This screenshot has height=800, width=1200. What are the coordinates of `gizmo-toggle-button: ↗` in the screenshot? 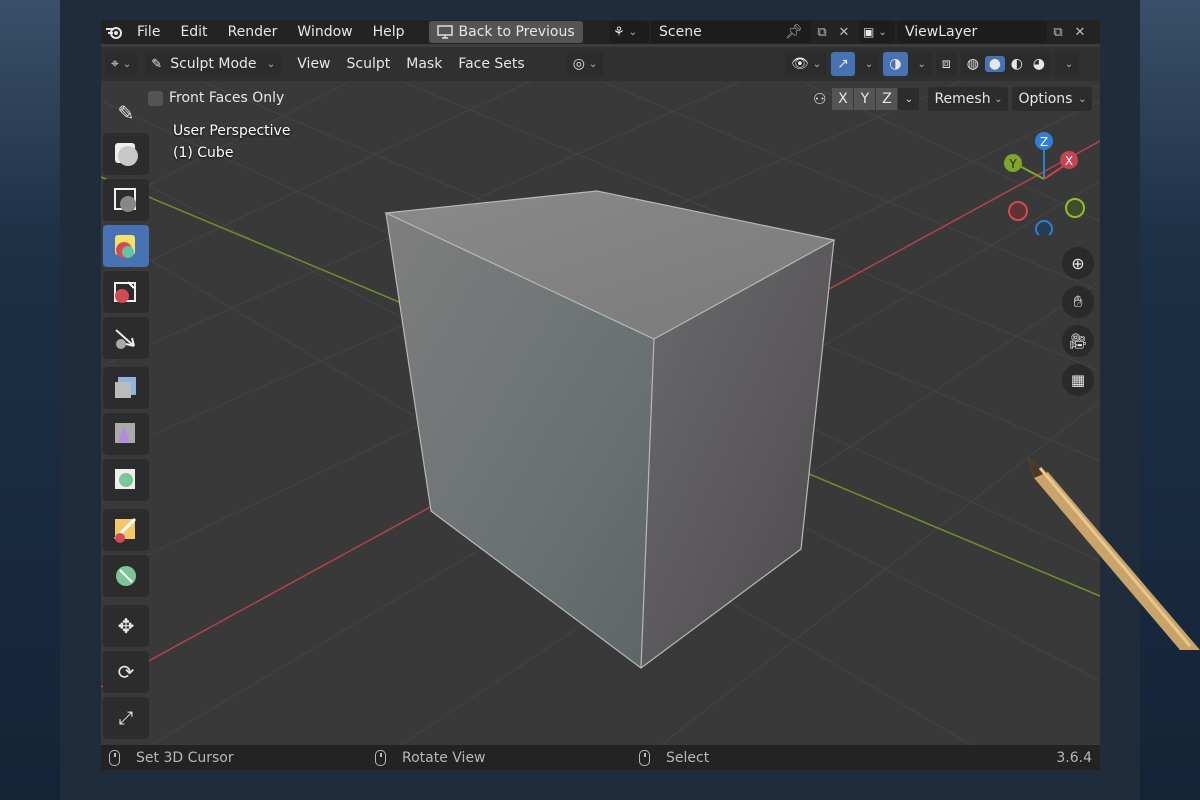 It's located at (843, 64).